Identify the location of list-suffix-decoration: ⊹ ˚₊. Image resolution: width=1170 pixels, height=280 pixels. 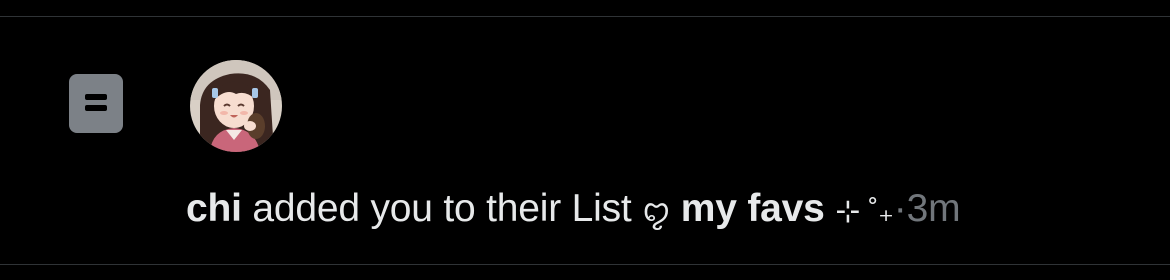
(864, 211).